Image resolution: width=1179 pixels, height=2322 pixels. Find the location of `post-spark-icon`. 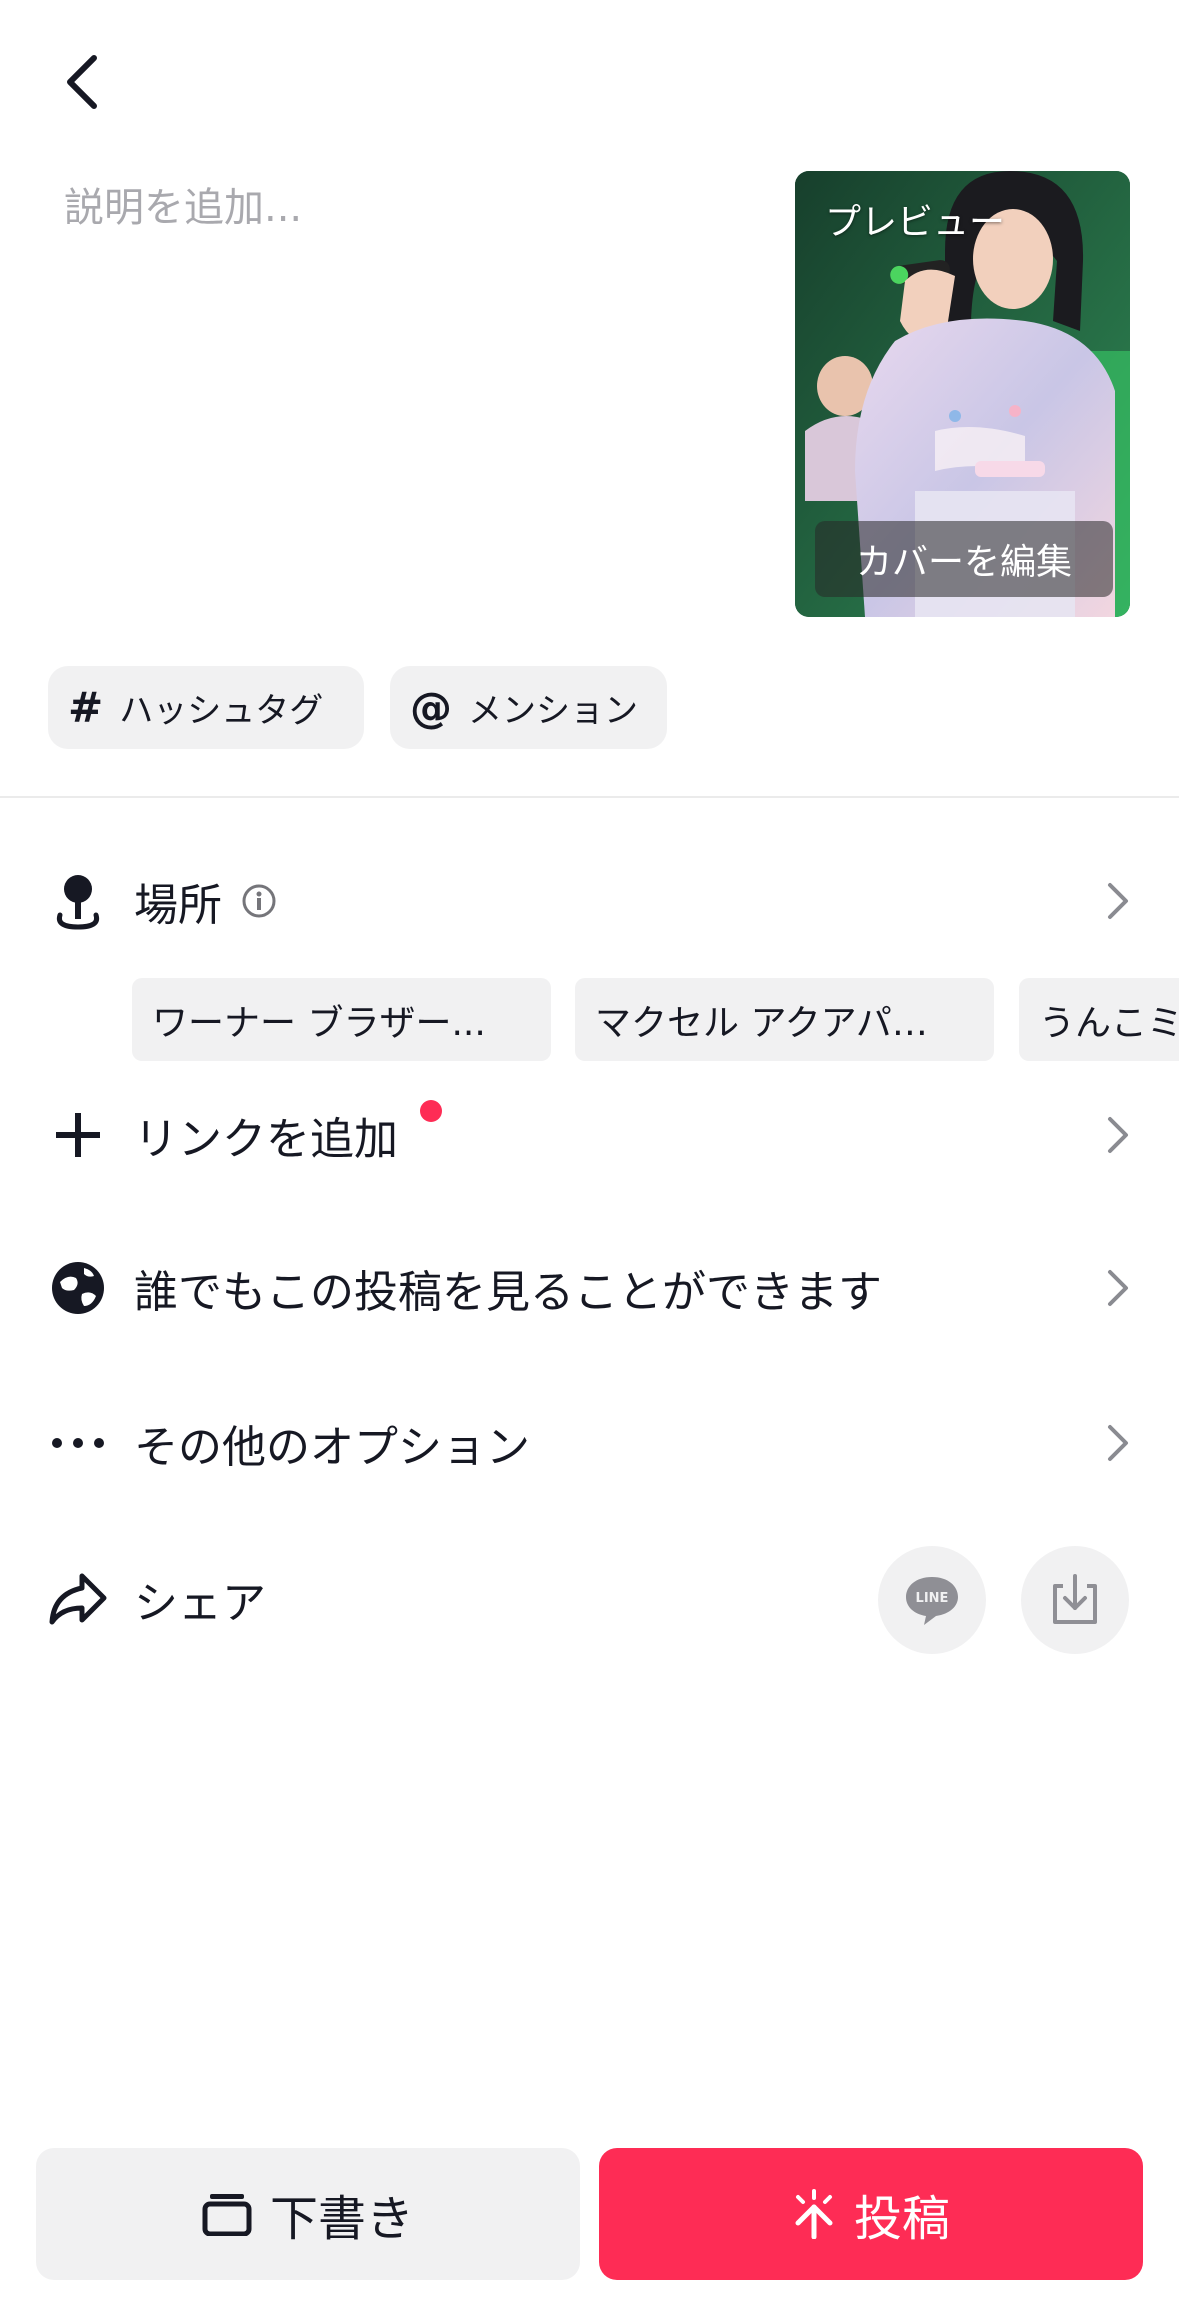

post-spark-icon is located at coordinates (814, 2214).